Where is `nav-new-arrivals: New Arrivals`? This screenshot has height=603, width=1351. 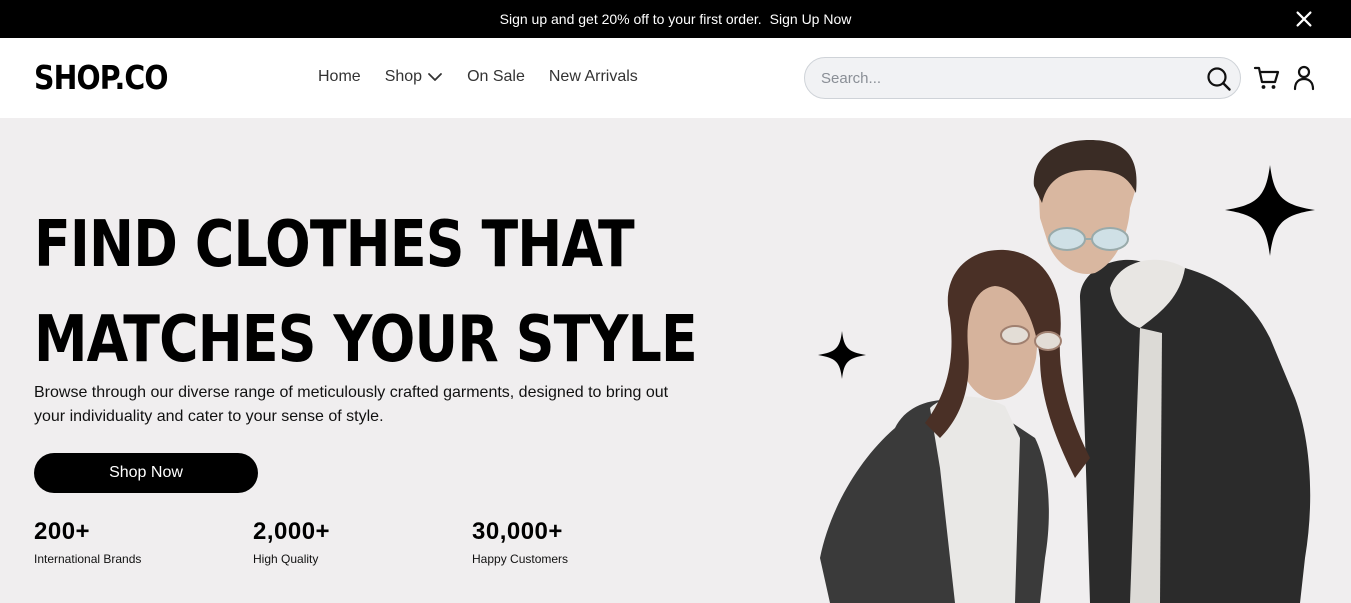
nav-new-arrivals: New Arrivals is located at coordinates (593, 77).